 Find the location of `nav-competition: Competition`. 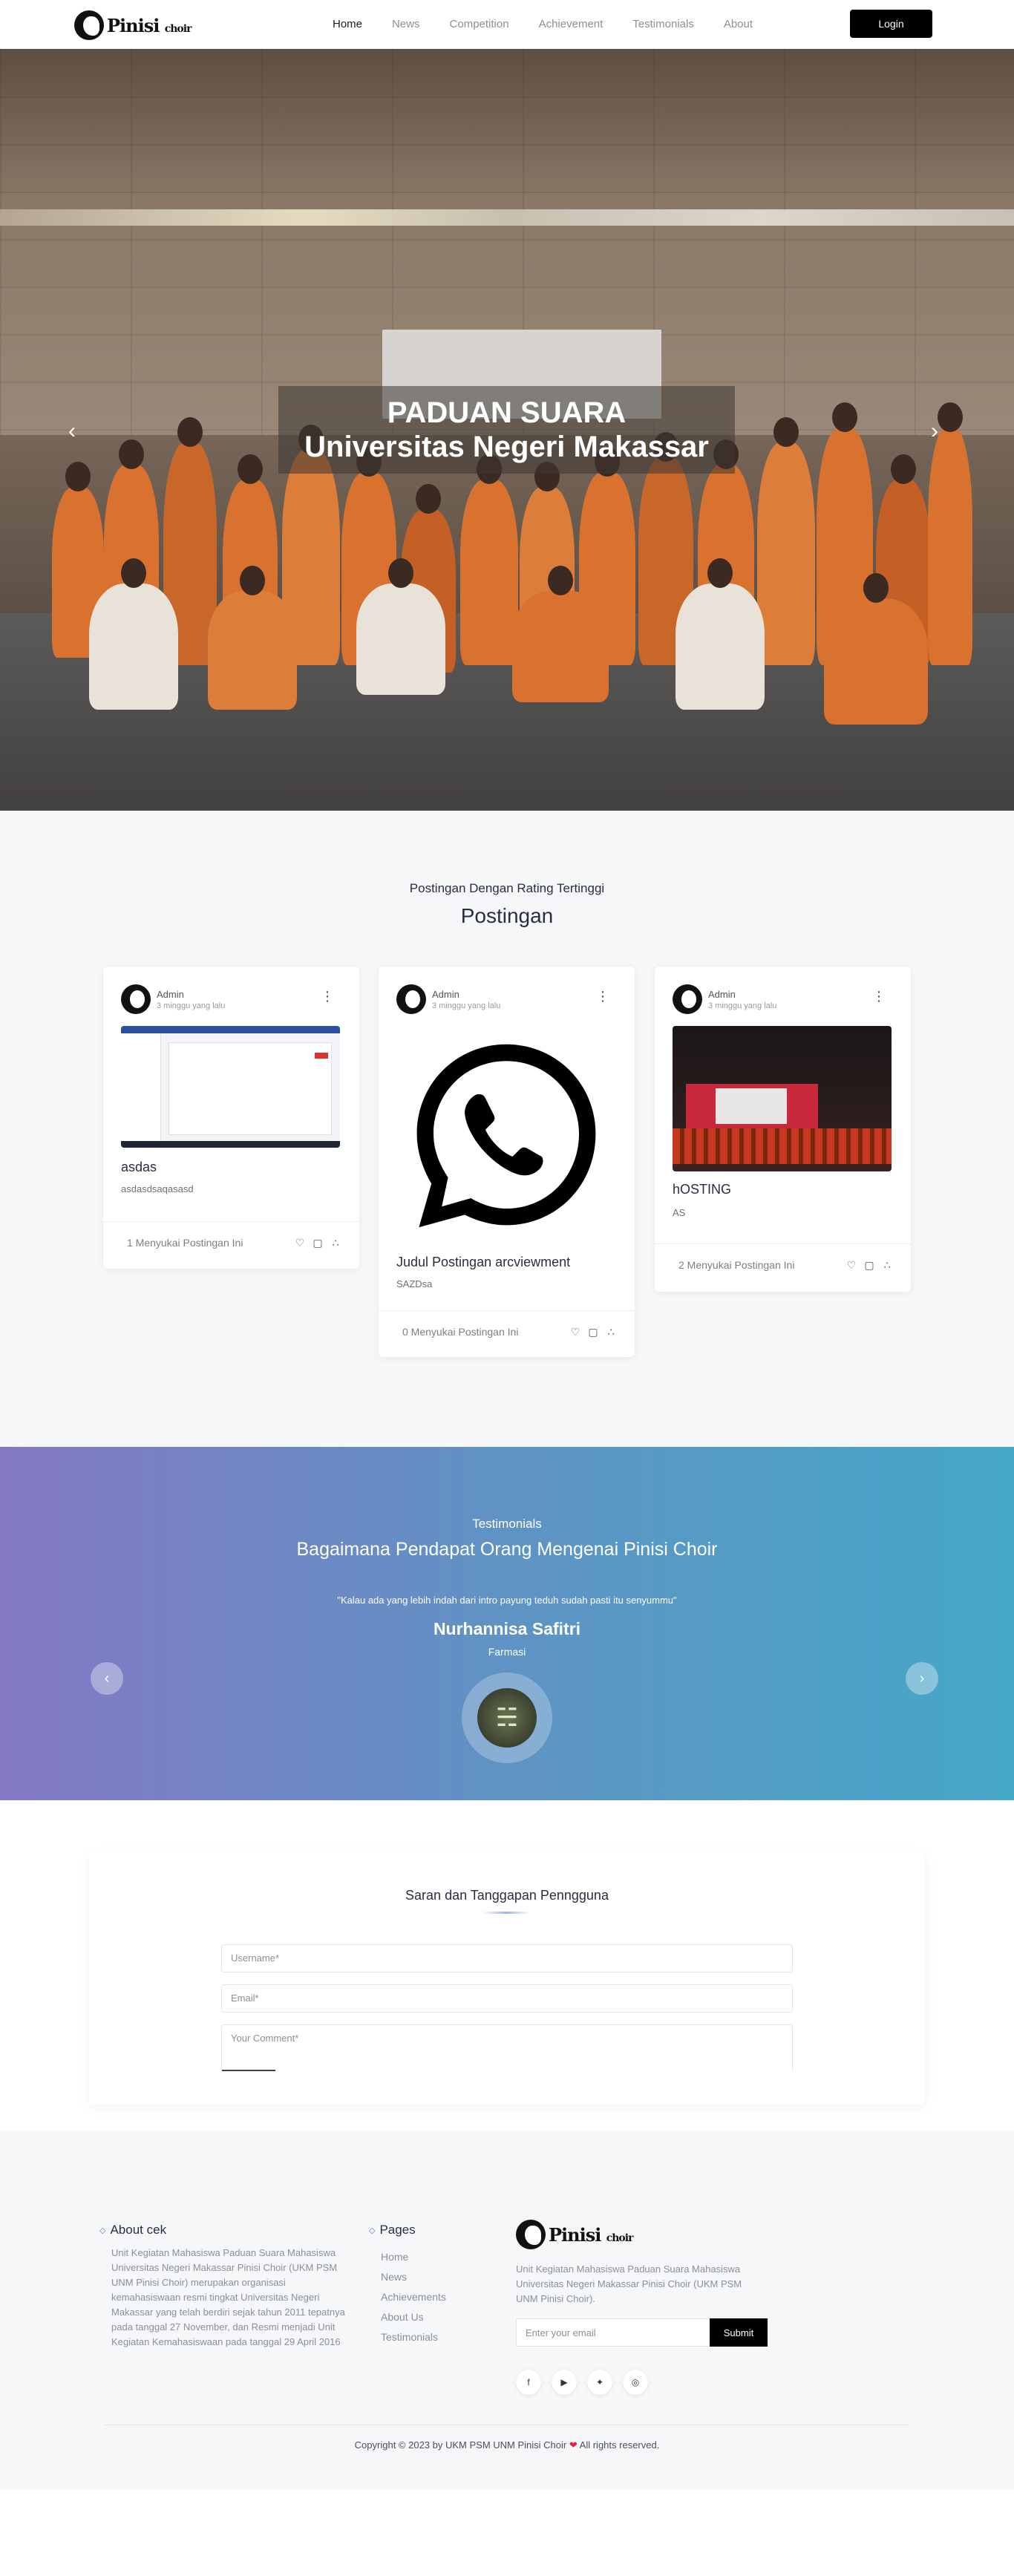

nav-competition: Competition is located at coordinates (479, 24).